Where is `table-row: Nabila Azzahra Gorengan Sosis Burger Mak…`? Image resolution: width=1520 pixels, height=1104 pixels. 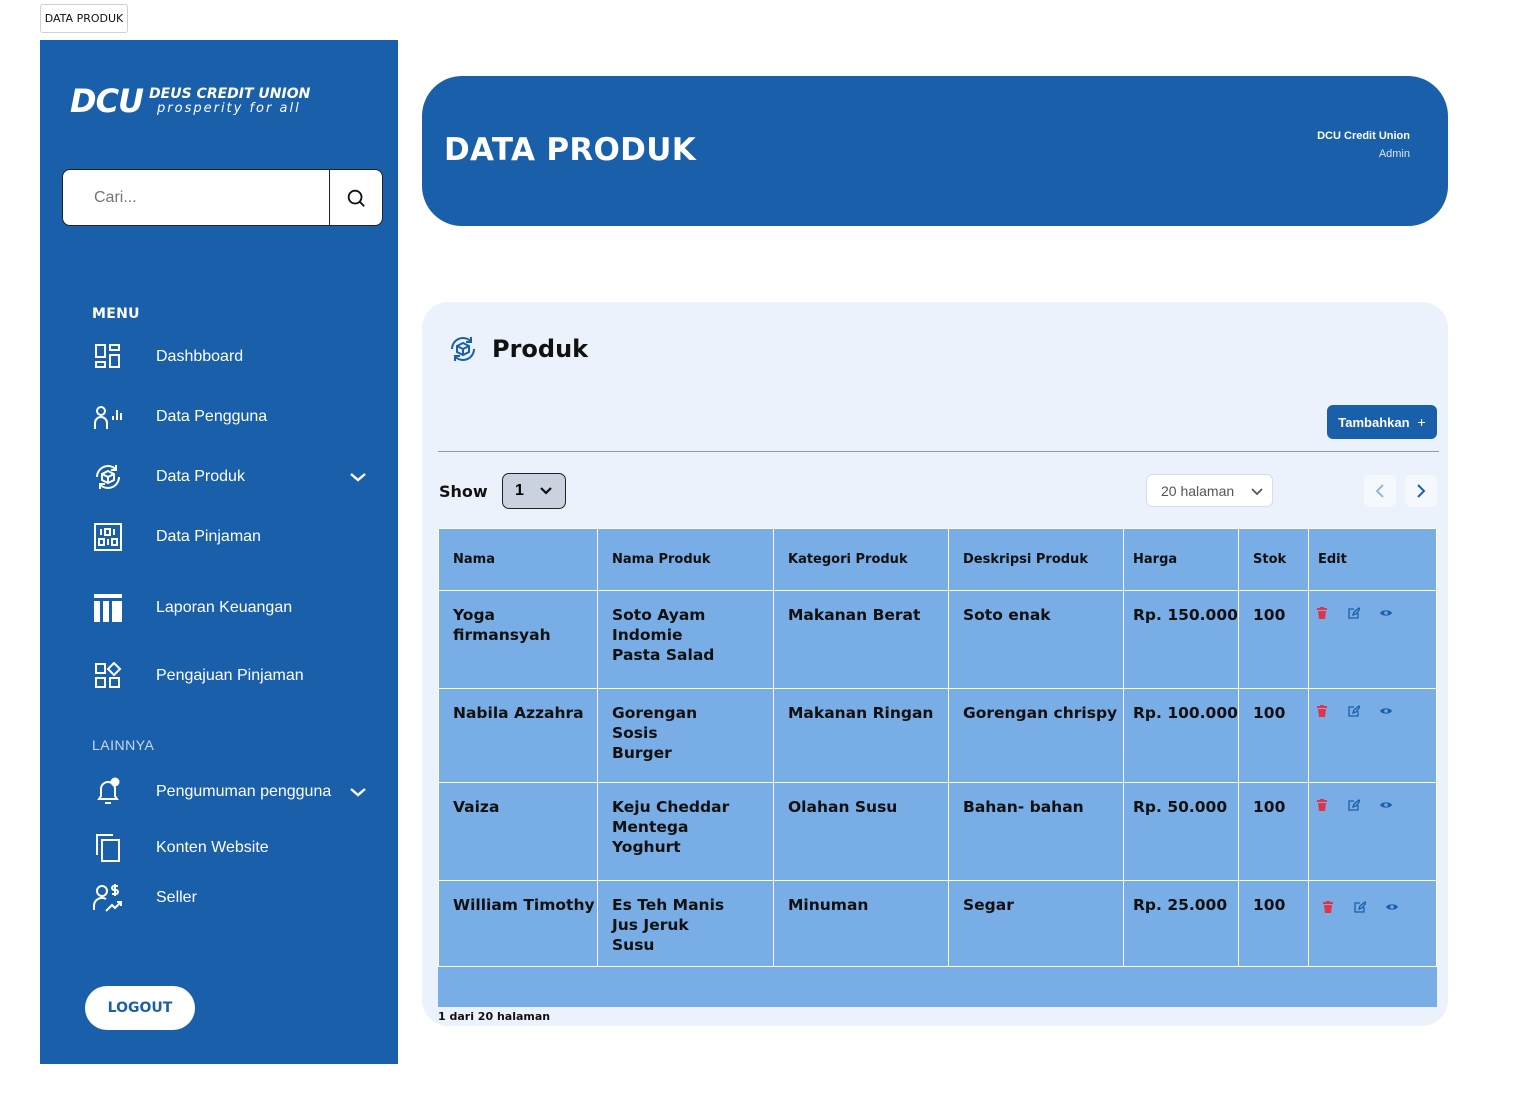
table-row: Nabila Azzahra Gorengan Sosis Burger Mak… is located at coordinates (937, 735).